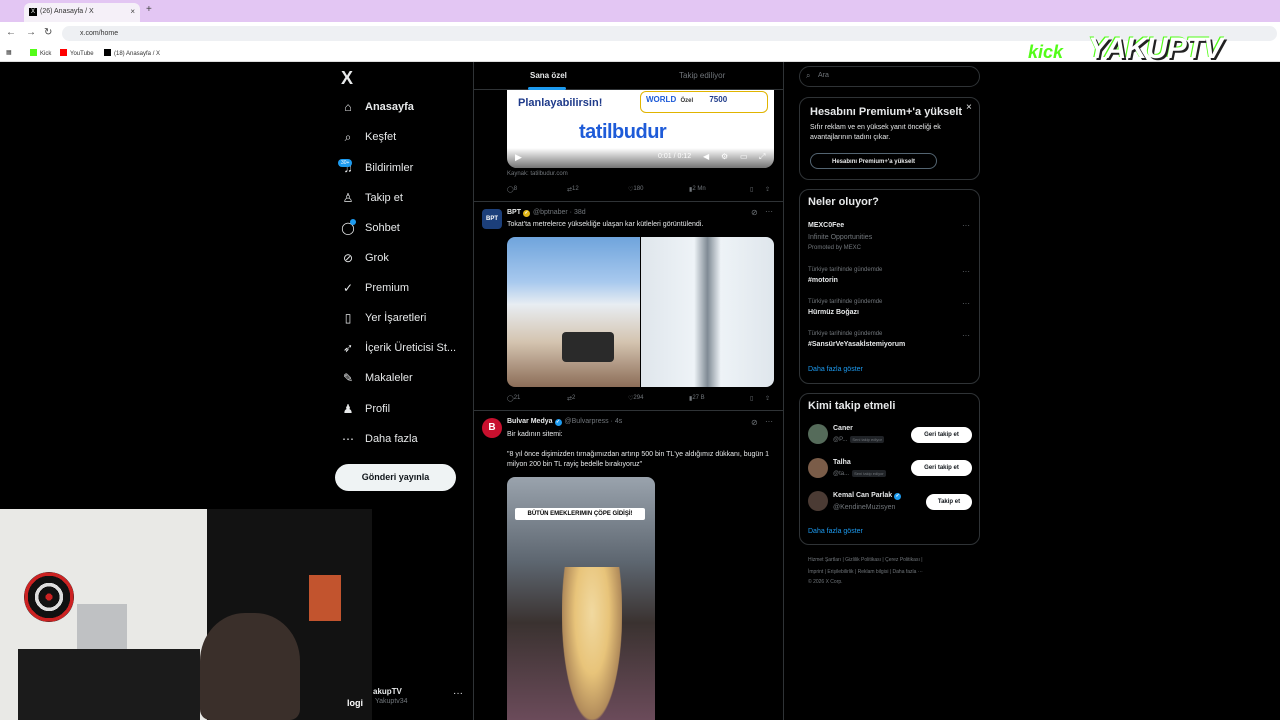 This screenshot has height=720, width=1280. Describe the element at coordinates (348, 137) in the screenshot. I see `search-icon: ⌕` at that location.